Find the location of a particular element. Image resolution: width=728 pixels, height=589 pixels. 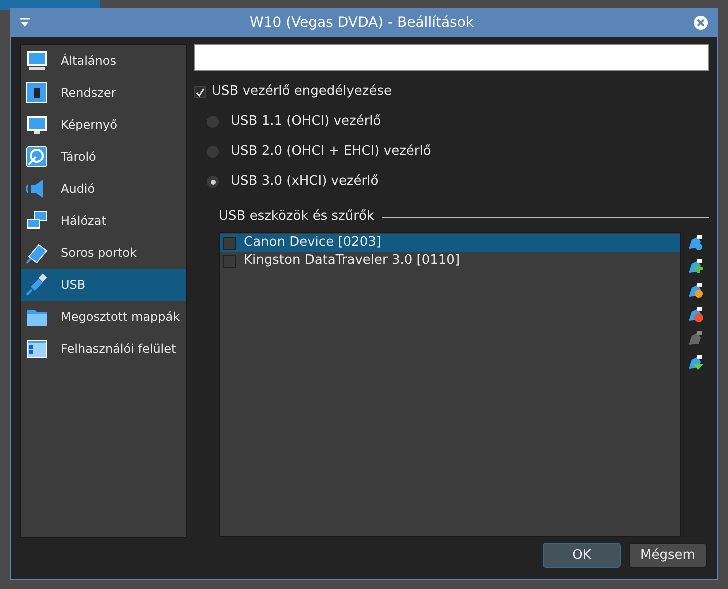

sidebar-item: Képernyő is located at coordinates (103, 125).